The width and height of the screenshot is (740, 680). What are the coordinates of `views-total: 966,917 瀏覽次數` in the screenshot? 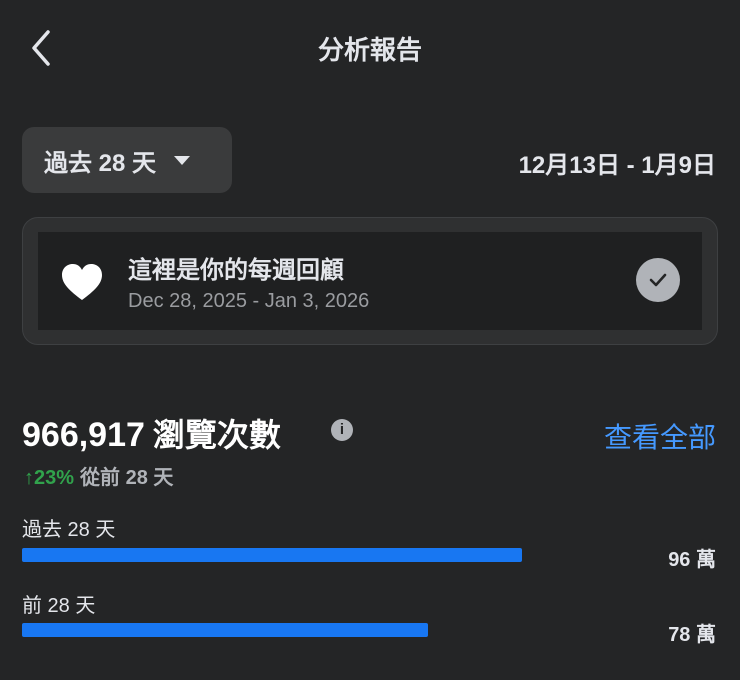 It's located at (151, 433).